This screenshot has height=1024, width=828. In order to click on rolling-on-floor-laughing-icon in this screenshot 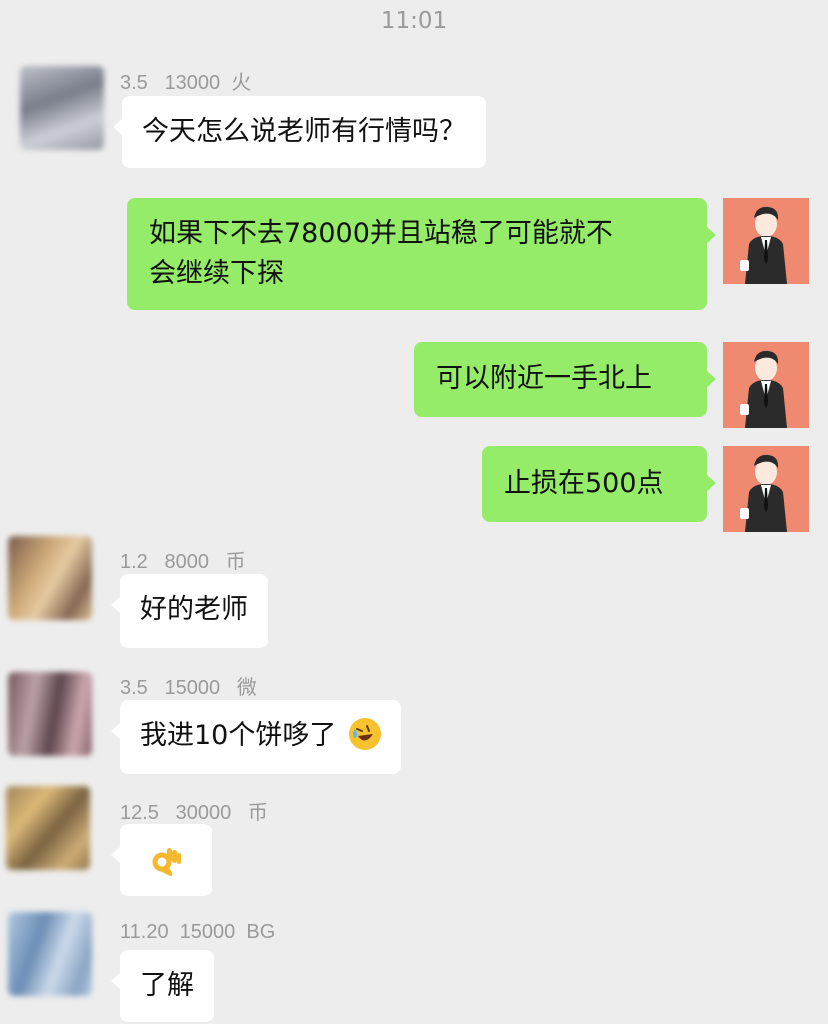, I will do `click(364, 734)`.